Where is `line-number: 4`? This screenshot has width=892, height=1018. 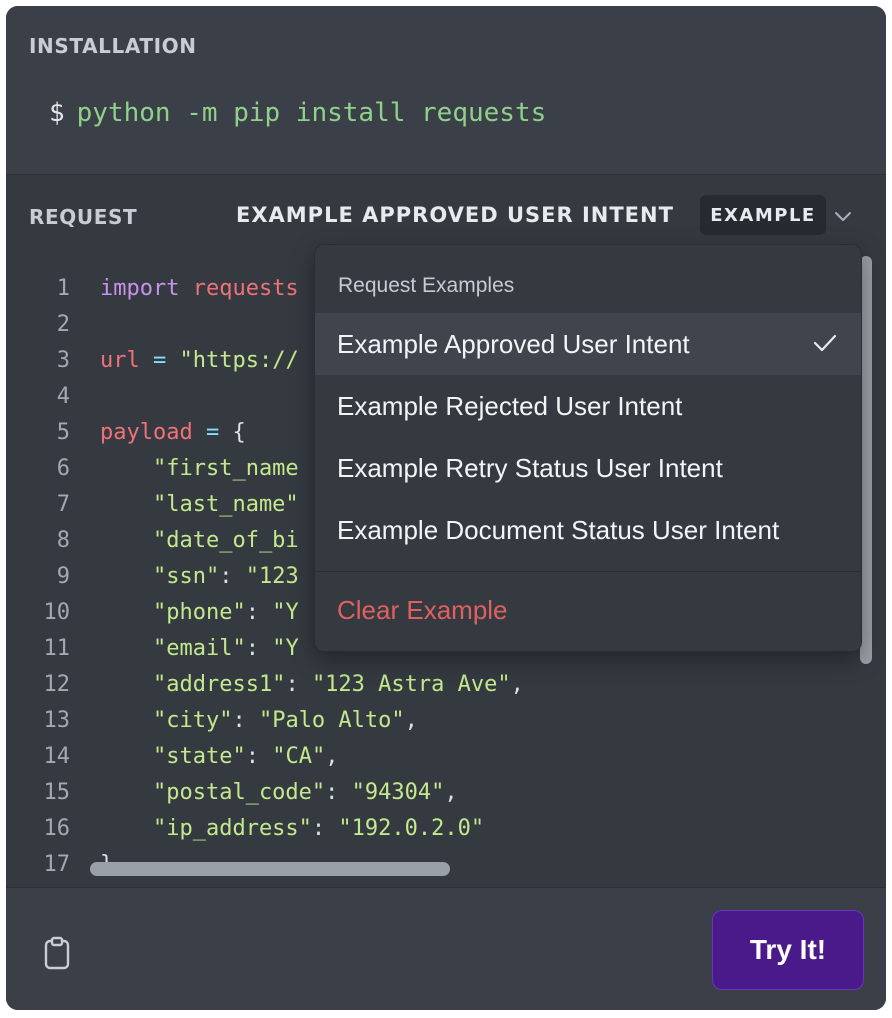
line-number: 4 is located at coordinates (63, 396).